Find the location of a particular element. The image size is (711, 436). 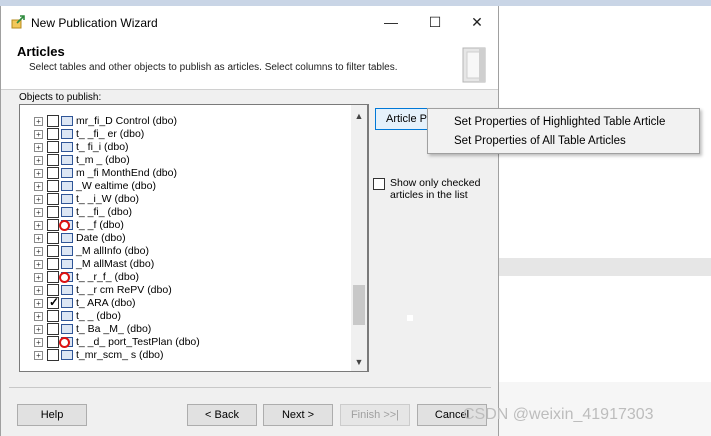

show-only-checked-label: Show only checked articles in the list is located at coordinates (435, 189).